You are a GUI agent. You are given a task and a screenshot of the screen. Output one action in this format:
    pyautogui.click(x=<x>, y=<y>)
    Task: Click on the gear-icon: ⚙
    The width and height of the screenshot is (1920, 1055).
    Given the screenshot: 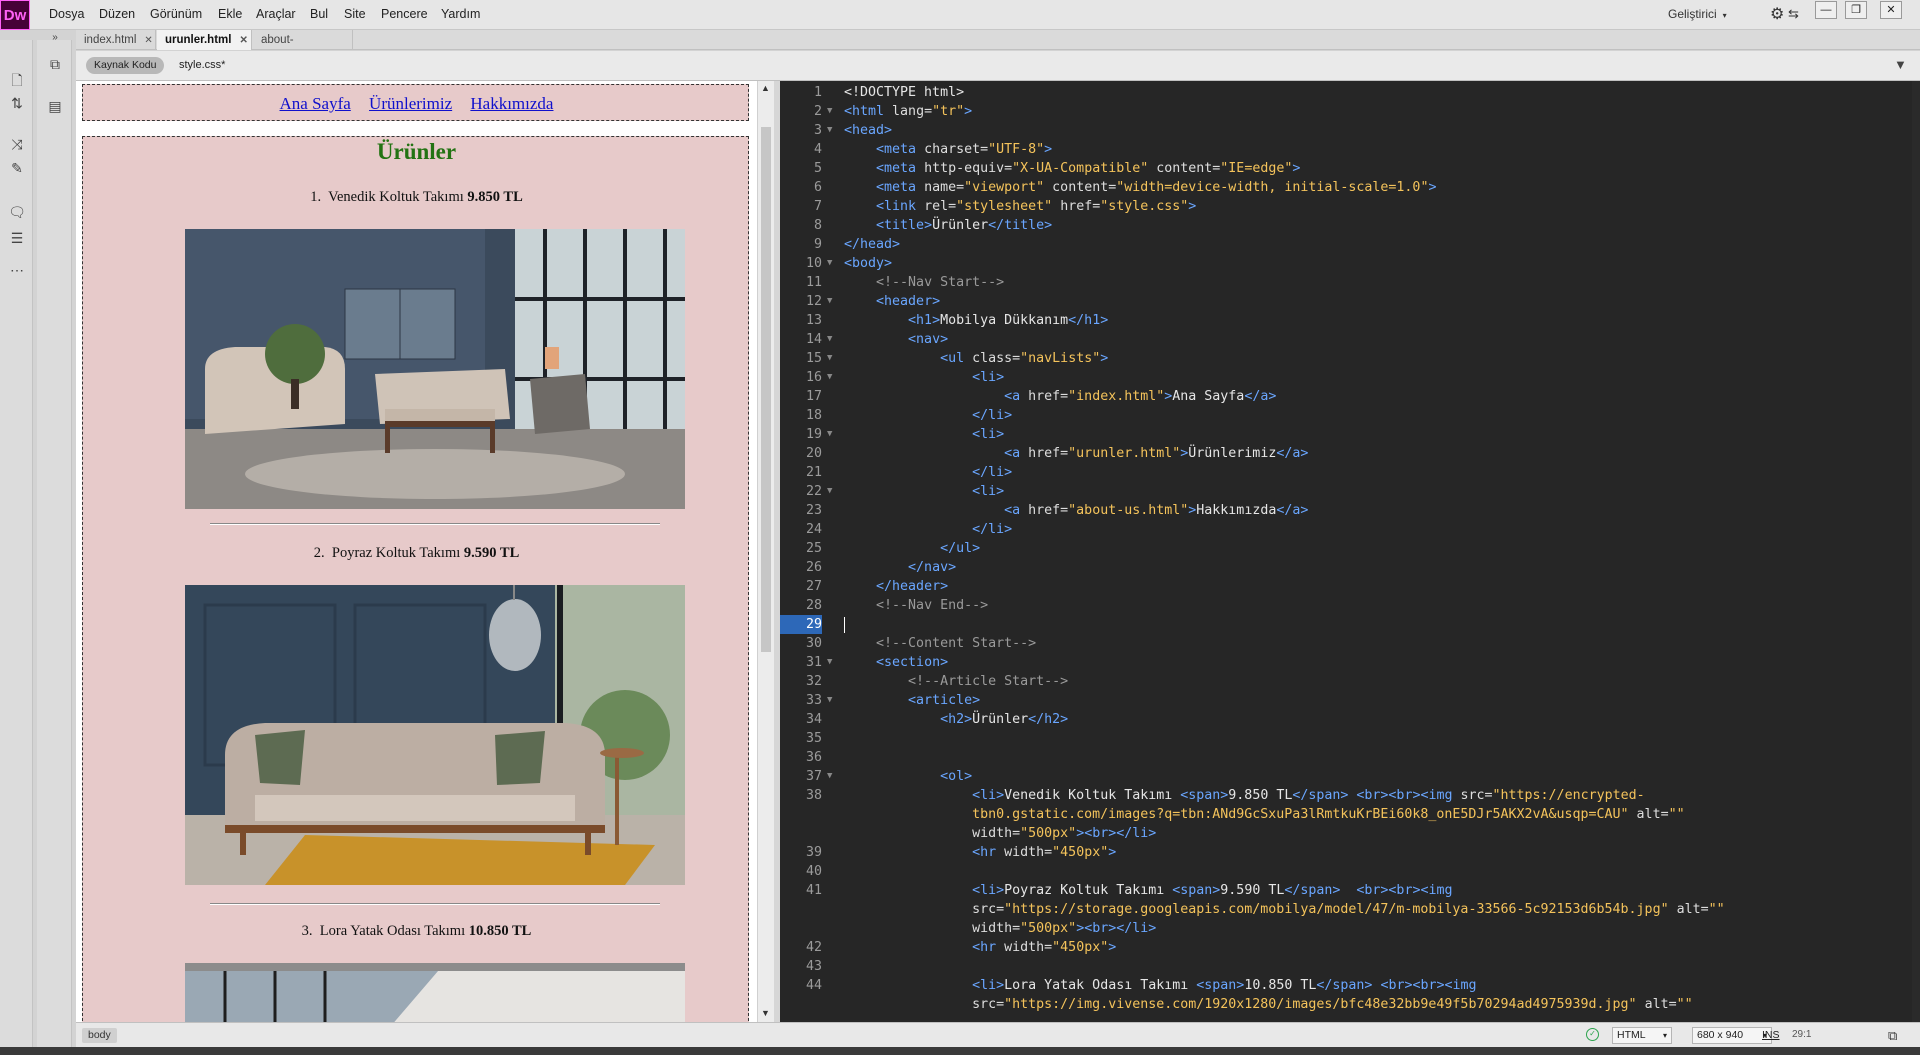 What is the action you would take?
    pyautogui.click(x=1777, y=14)
    